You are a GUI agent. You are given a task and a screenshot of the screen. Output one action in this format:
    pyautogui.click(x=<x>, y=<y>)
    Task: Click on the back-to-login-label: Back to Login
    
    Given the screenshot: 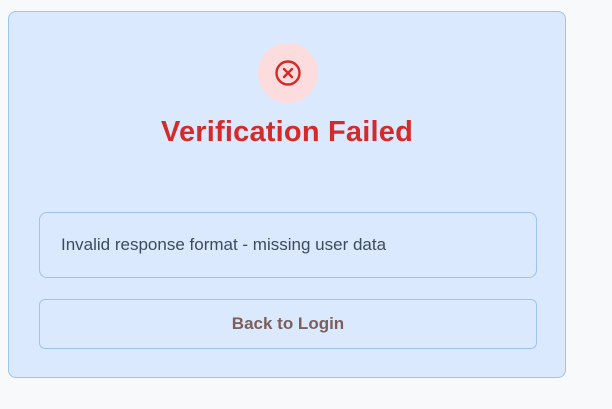 What is the action you would take?
    pyautogui.click(x=288, y=323)
    